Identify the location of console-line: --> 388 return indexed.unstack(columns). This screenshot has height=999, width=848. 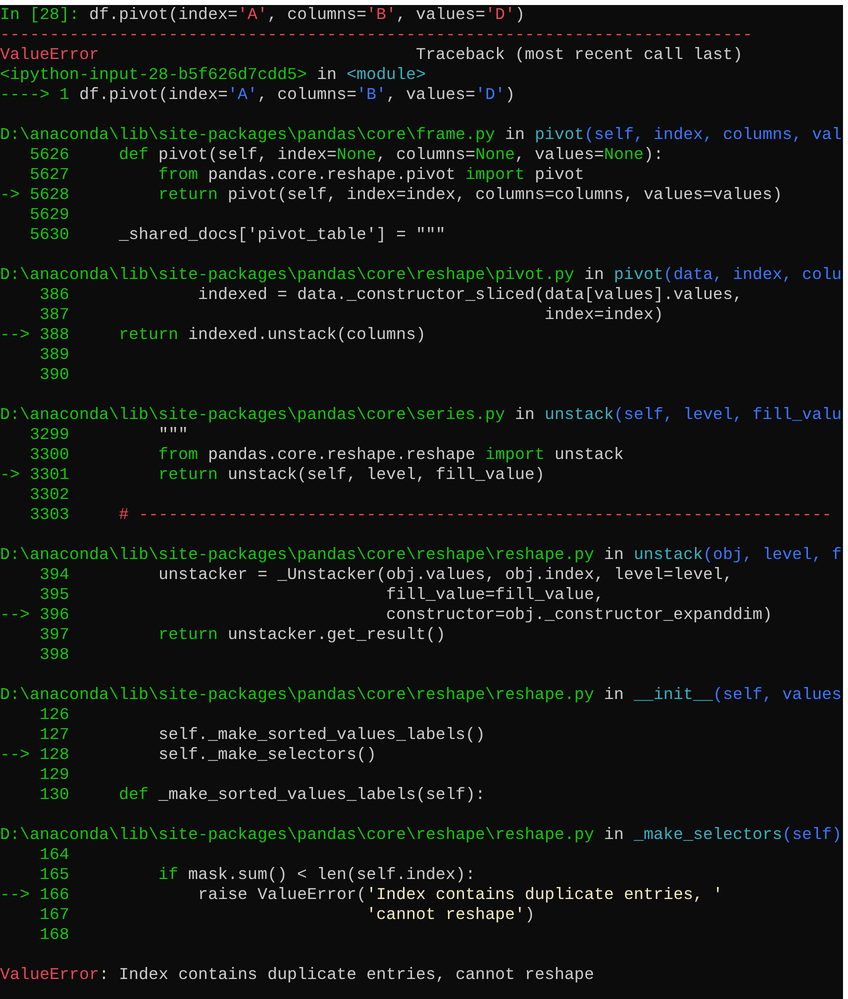
(213, 335).